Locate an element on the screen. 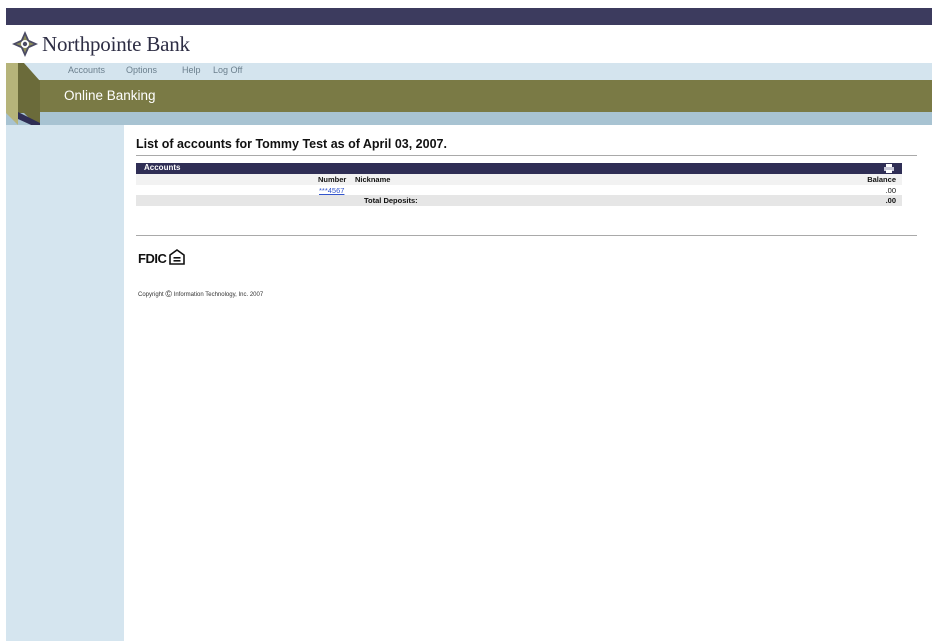 The height and width of the screenshot is (641, 932). compass-star-icon is located at coordinates (25, 44).